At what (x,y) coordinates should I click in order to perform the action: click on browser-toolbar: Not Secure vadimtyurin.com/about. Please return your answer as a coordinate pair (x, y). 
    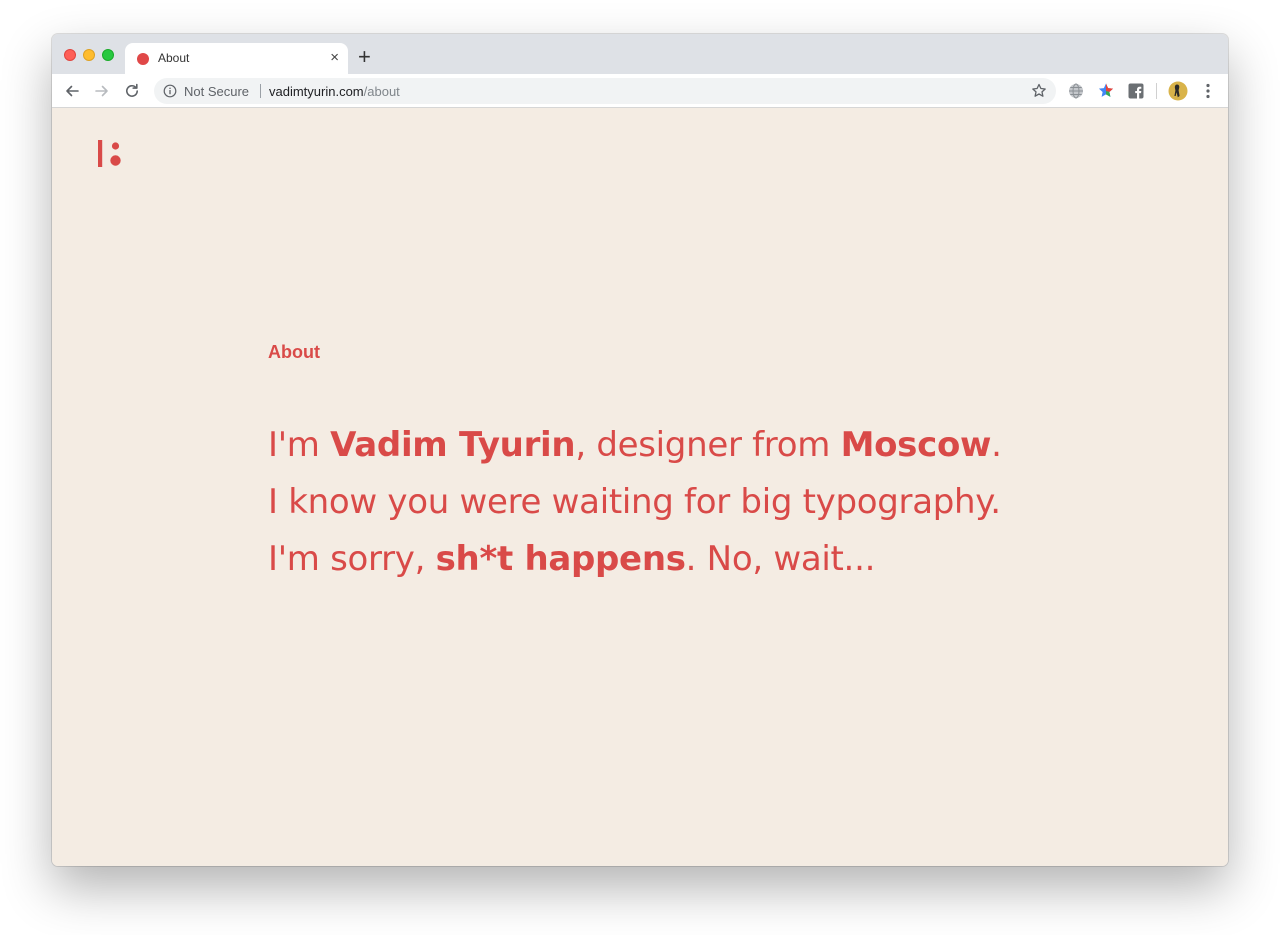
    Looking at the image, I should click on (640, 91).